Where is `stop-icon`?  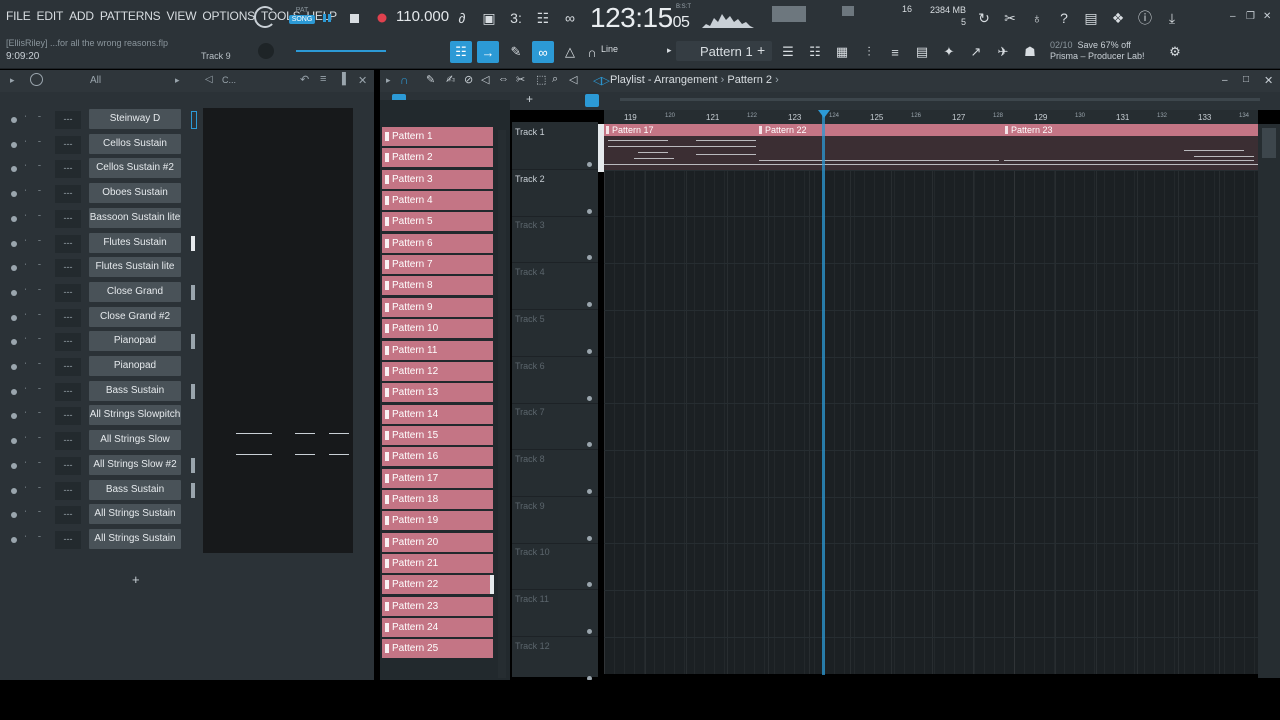
stop-icon is located at coordinates (354, 18).